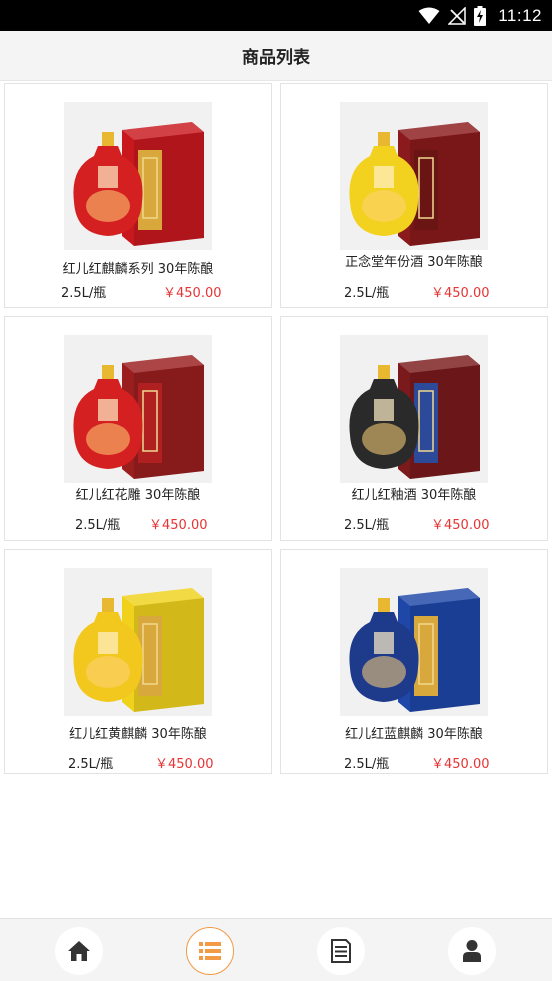  I want to click on product-name: 正念堂年份酒 30年陈酿, so click(414, 262).